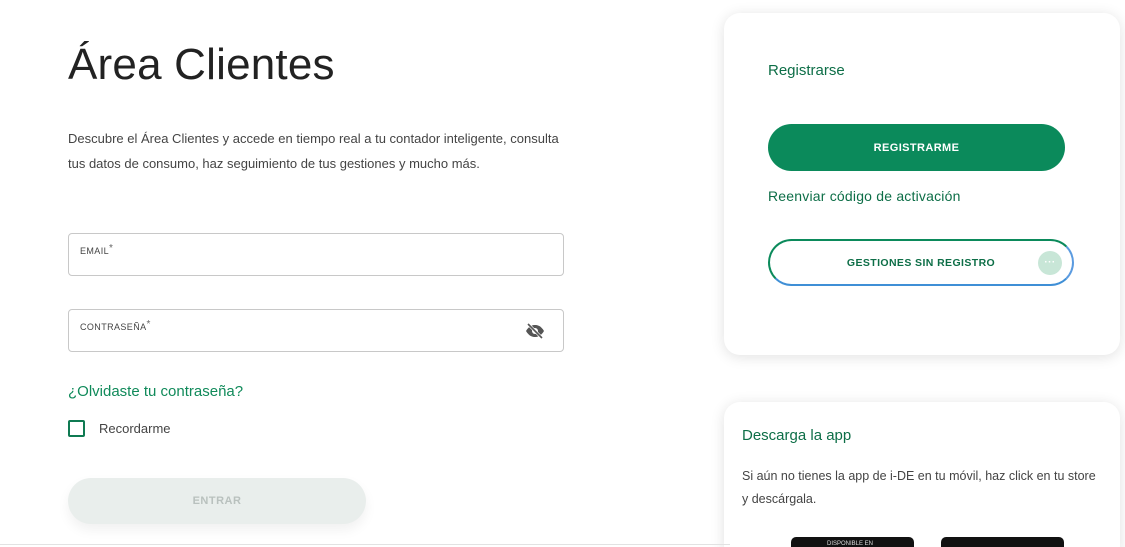 The height and width of the screenshot is (547, 1125). I want to click on divider, so click(365, 544).